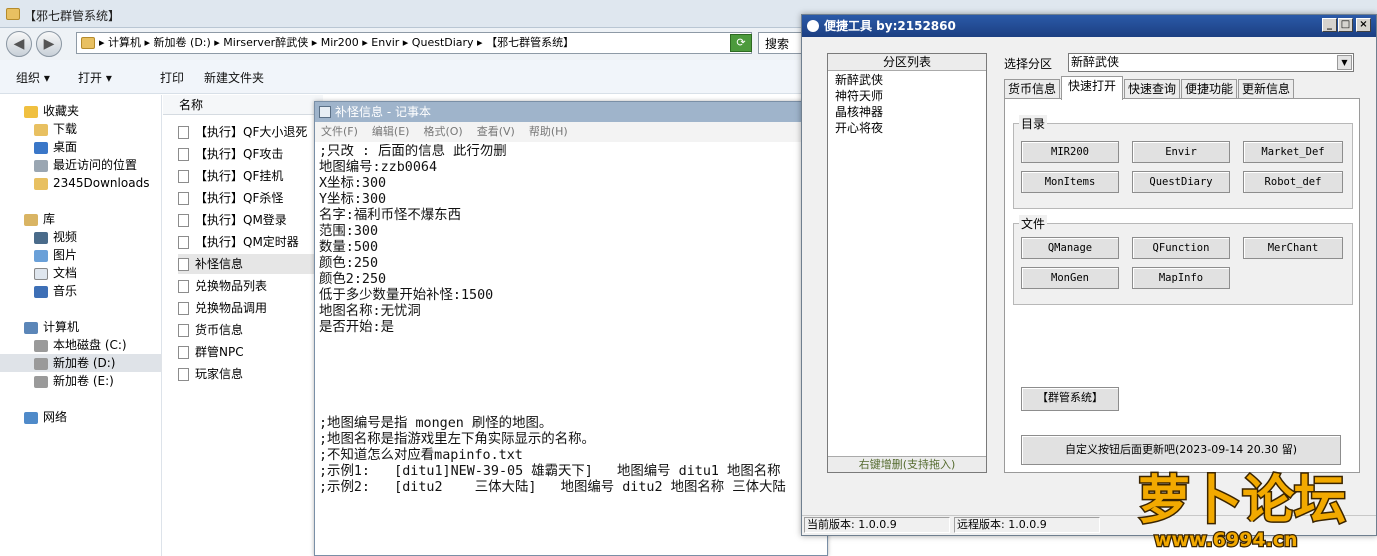  What do you see at coordinates (81, 417) in the screenshot?
I see `nav-network: 网络` at bounding box center [81, 417].